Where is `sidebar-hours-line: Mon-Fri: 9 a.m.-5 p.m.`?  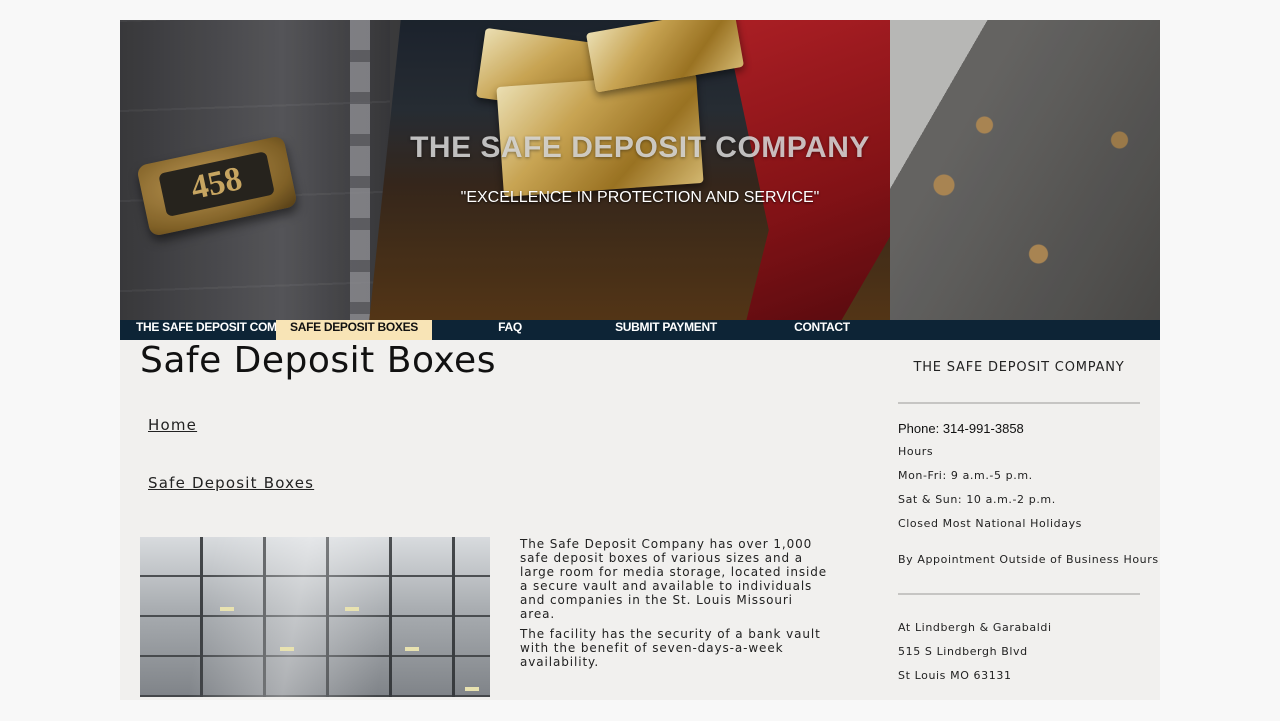 sidebar-hours-line: Mon-Fri: 9 a.m.-5 p.m. is located at coordinates (965, 475).